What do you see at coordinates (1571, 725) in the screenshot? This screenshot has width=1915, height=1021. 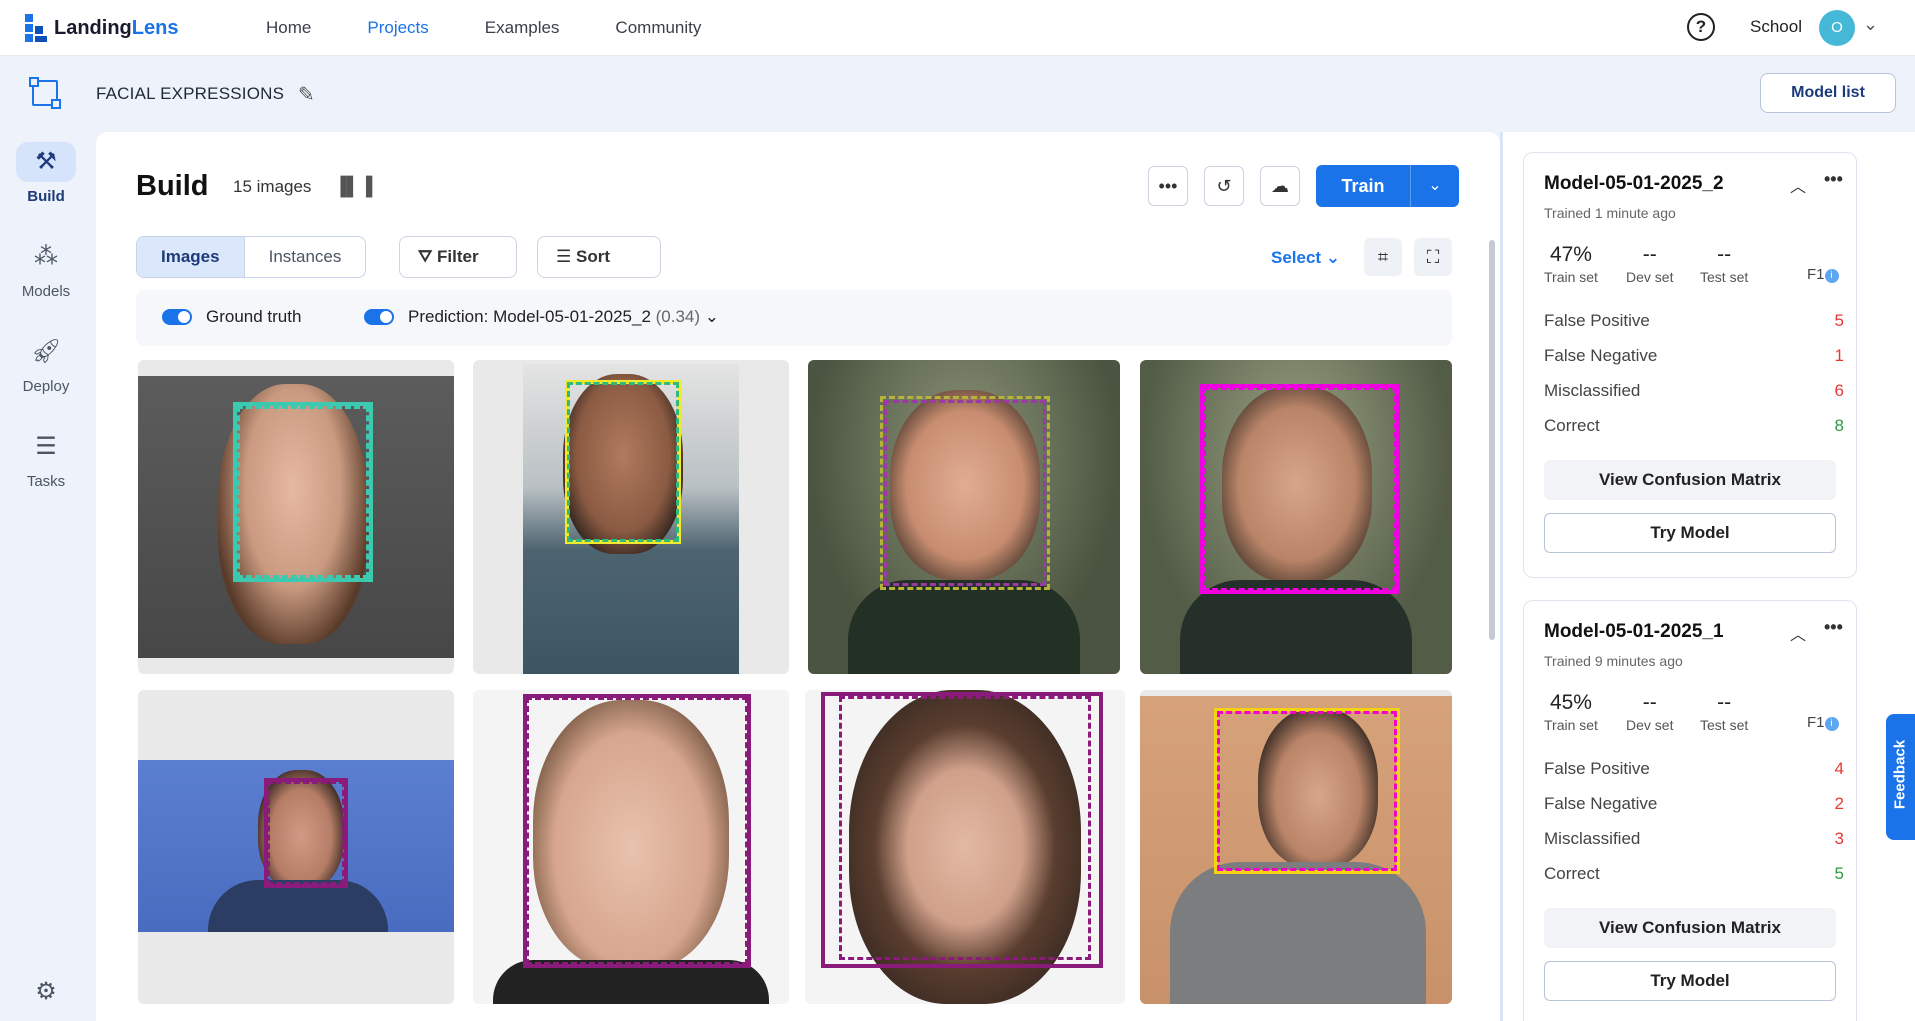 I see `metric-label: Train set` at bounding box center [1571, 725].